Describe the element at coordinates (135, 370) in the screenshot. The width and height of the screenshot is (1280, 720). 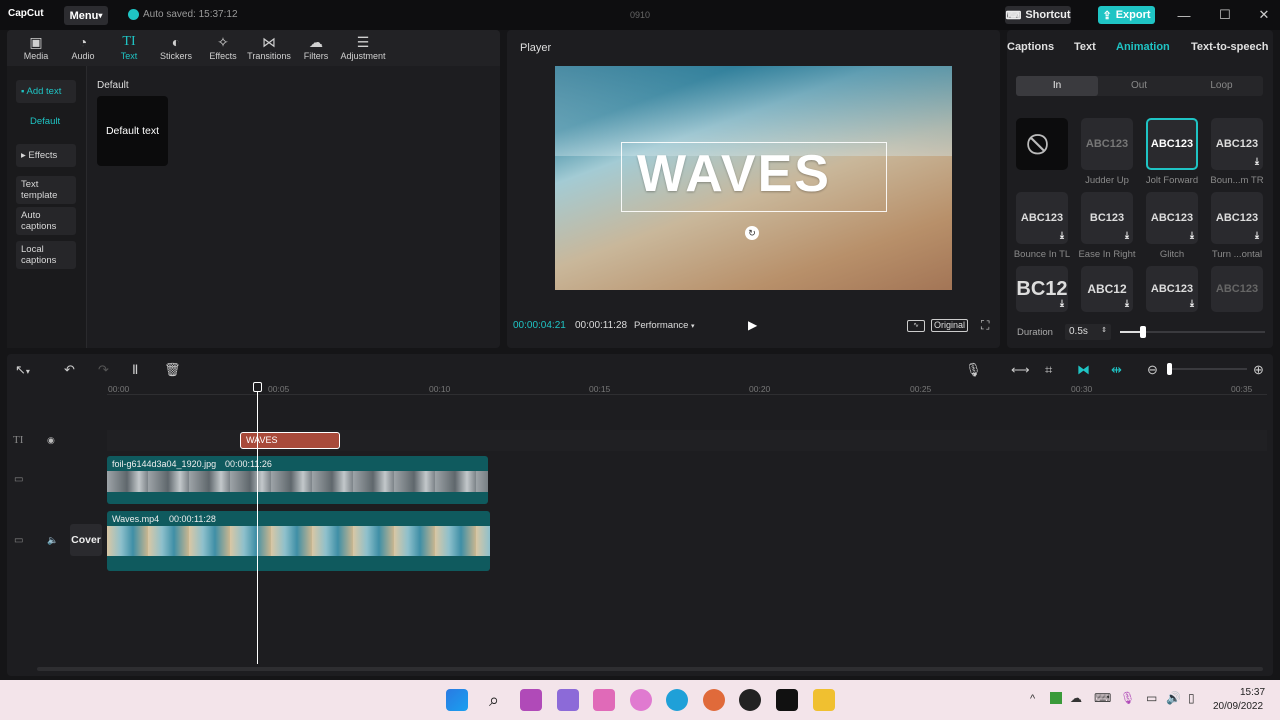
I see `split-icon: Ⅱ` at that location.